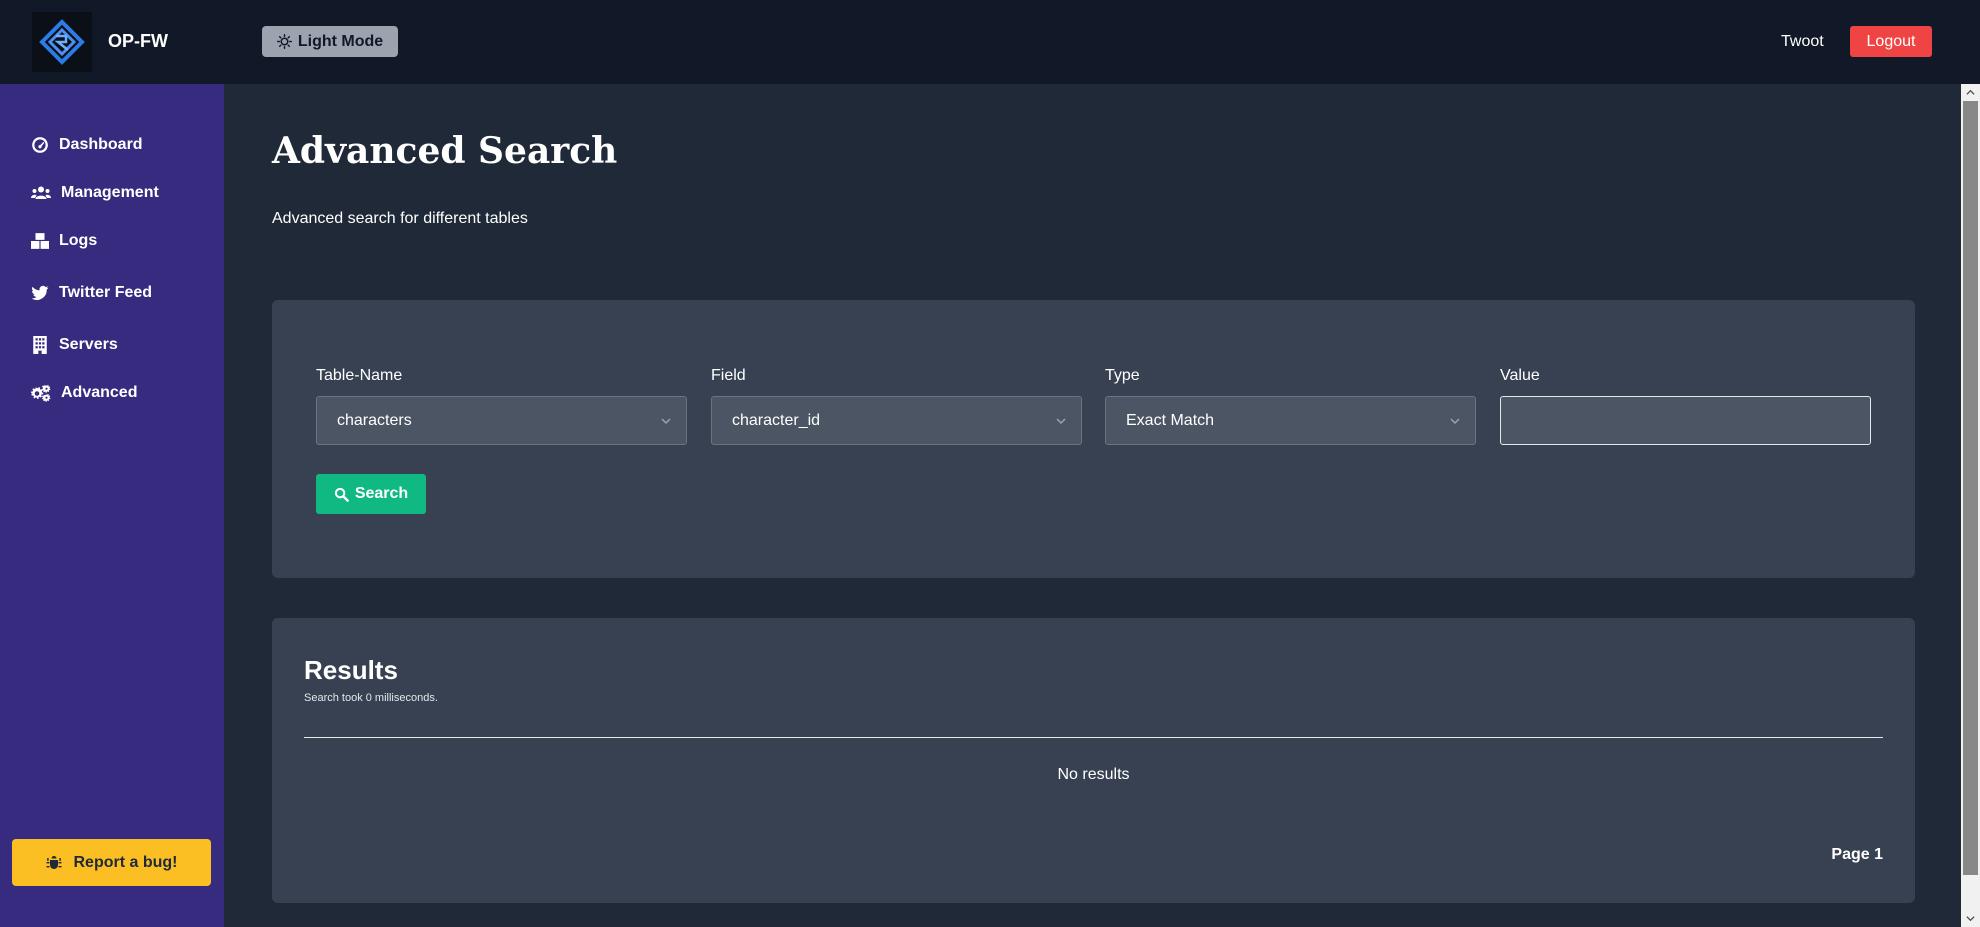  I want to click on twitter-icon, so click(40, 292).